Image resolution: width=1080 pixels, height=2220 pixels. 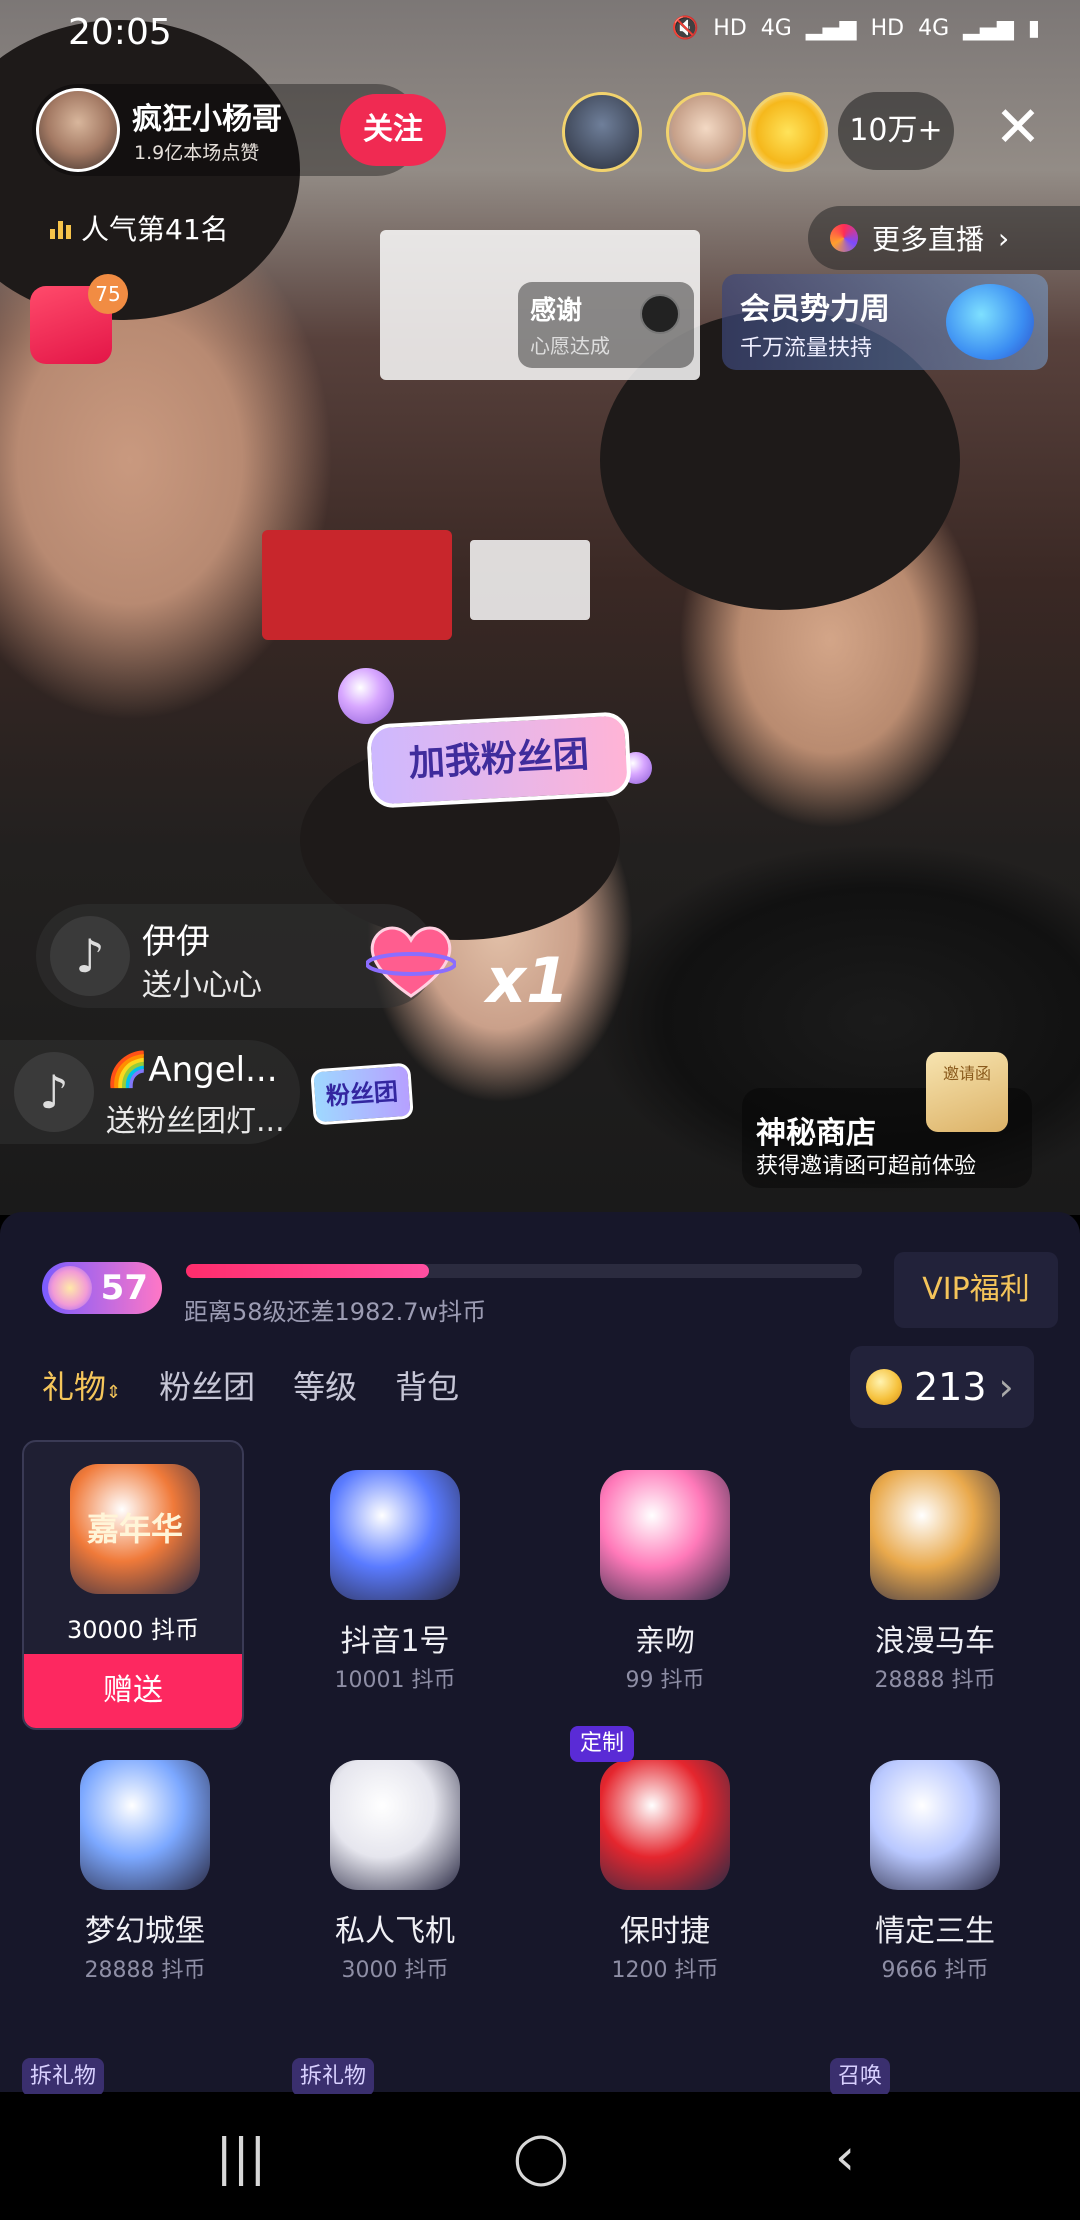 I want to click on airplane-icon, so click(x=395, y=1825).